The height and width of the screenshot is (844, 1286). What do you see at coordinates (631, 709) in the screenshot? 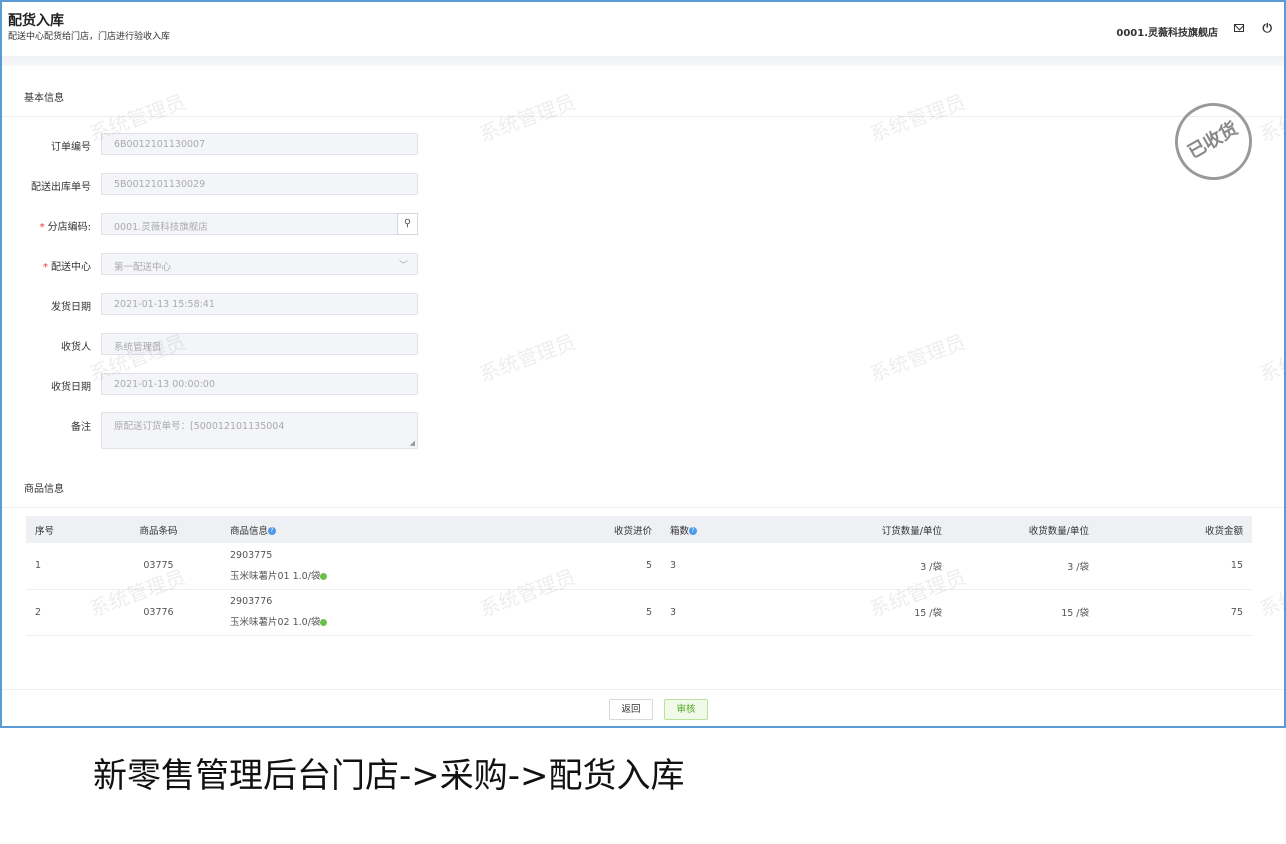
I see `back-button: 返回` at bounding box center [631, 709].